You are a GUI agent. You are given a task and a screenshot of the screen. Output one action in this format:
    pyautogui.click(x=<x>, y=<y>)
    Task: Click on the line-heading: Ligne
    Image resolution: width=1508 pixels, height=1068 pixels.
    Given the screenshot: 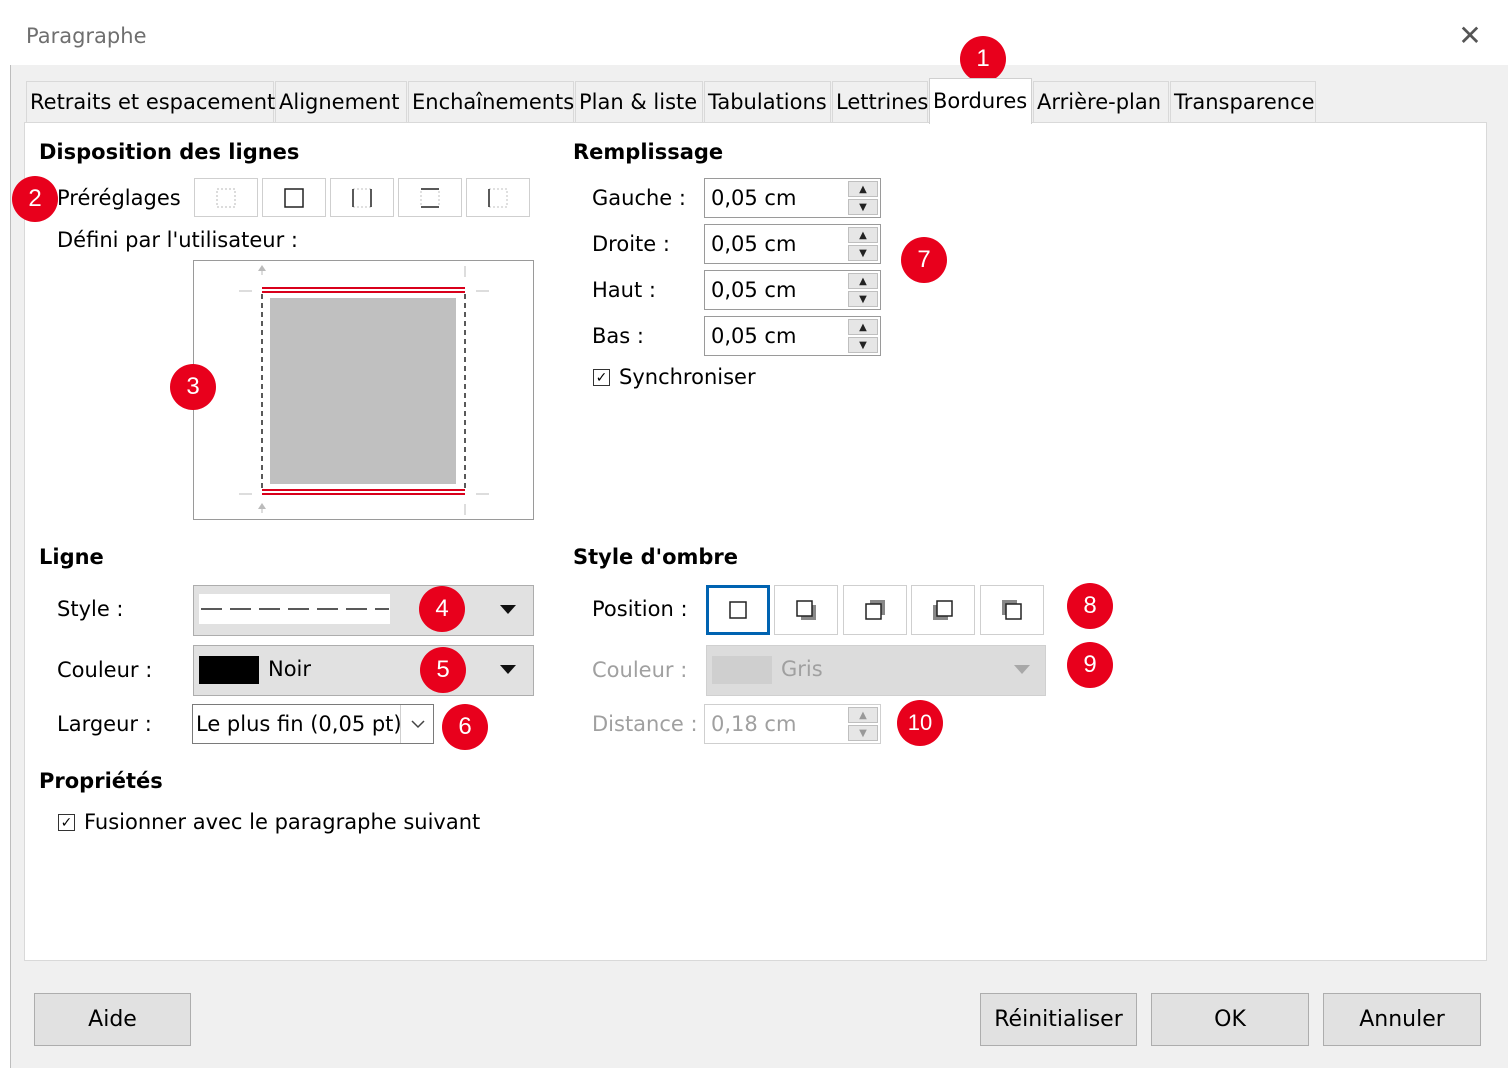 What is the action you would take?
    pyautogui.click(x=71, y=557)
    